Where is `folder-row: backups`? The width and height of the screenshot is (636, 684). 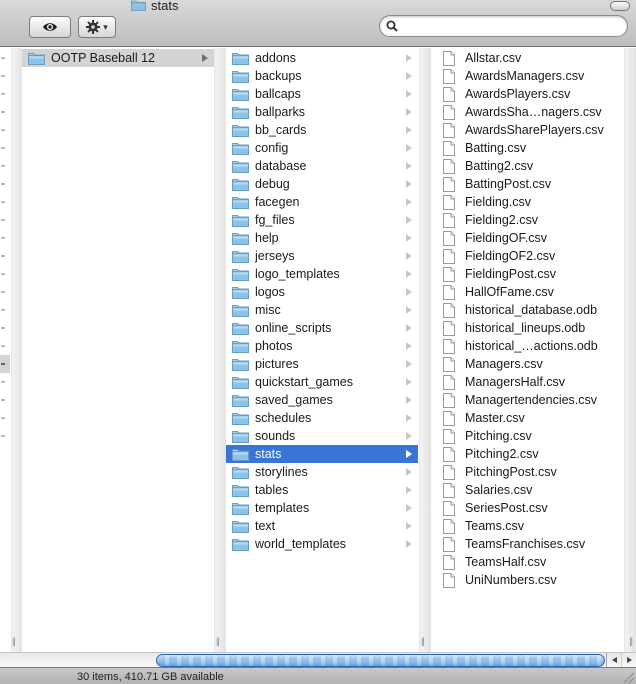 folder-row: backups is located at coordinates (322, 76).